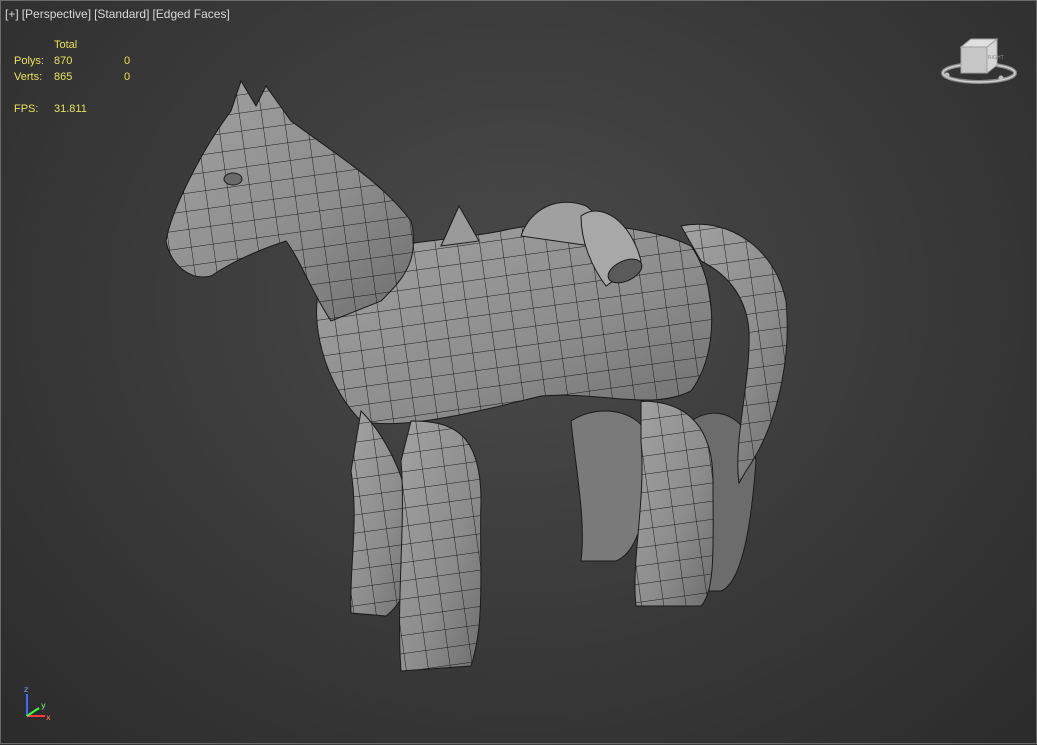 The height and width of the screenshot is (745, 1037). Describe the element at coordinates (43, 705) in the screenshot. I see `axis-y-label: y` at that location.